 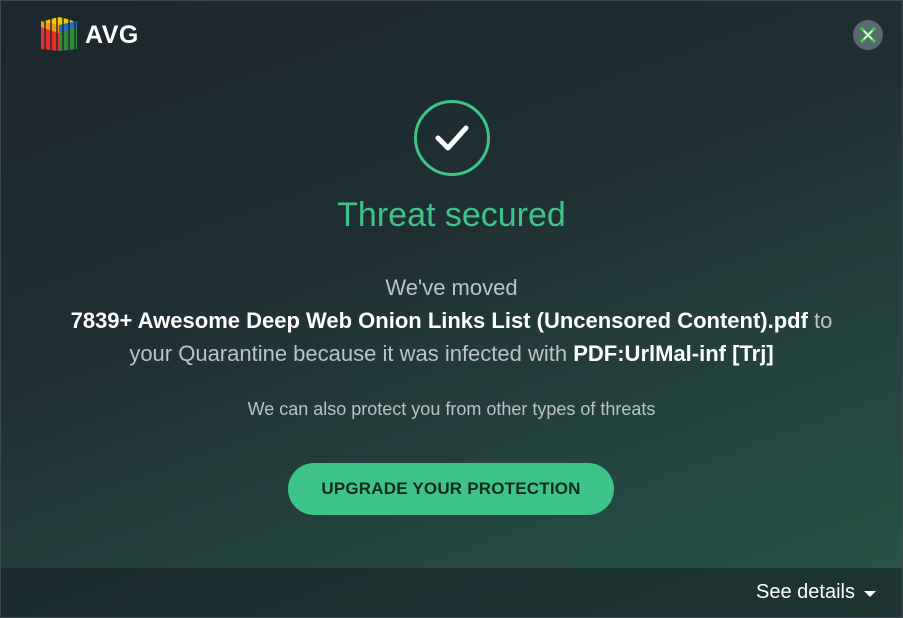 I want to click on notification-title: Threat secured, so click(x=451, y=215).